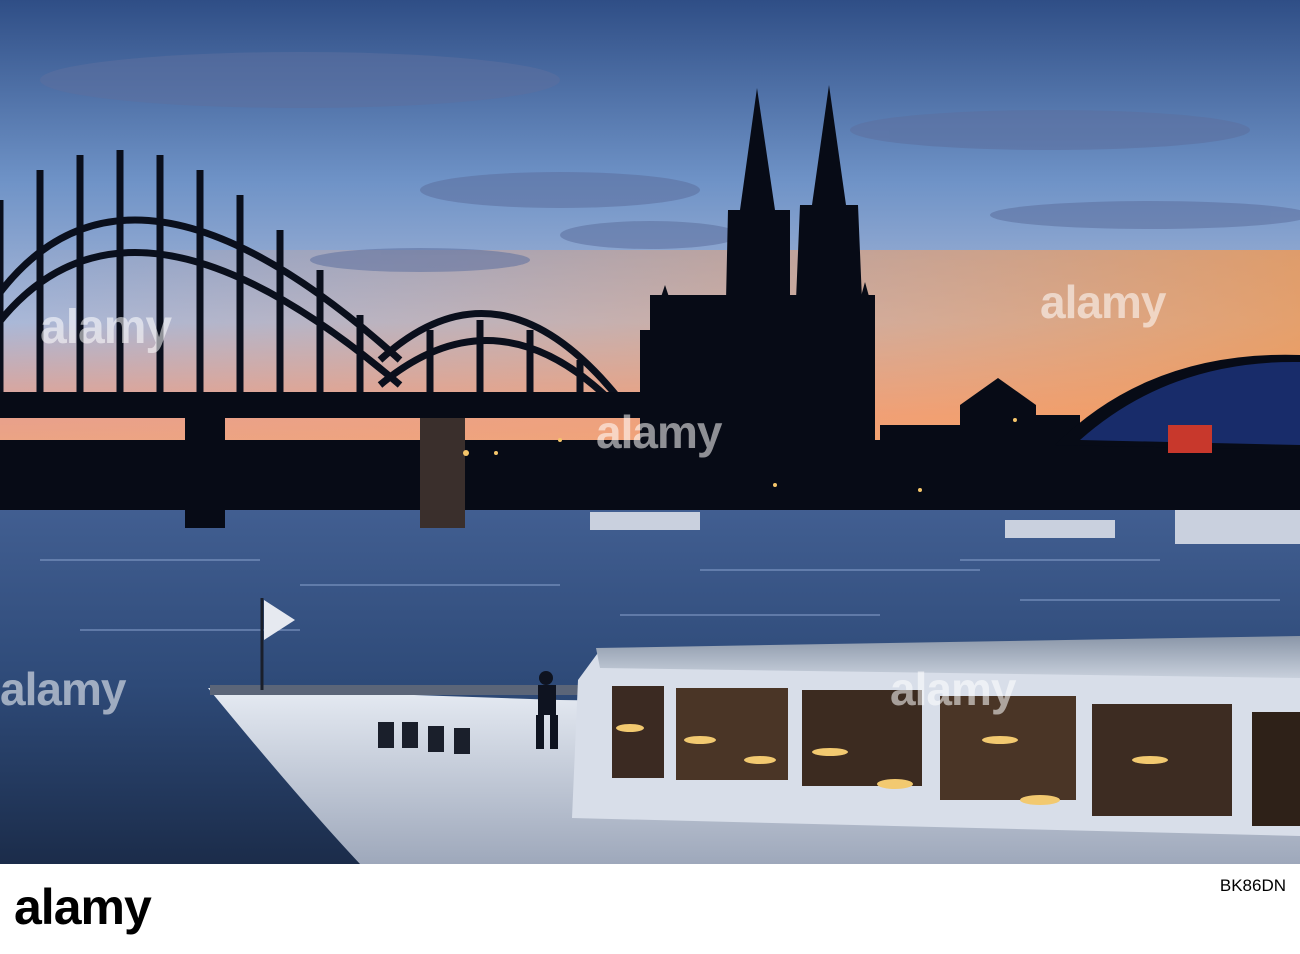 Image resolution: width=1300 pixels, height=954 pixels. Describe the element at coordinates (400, 690) in the screenshot. I see `ship-deck-rail` at that location.